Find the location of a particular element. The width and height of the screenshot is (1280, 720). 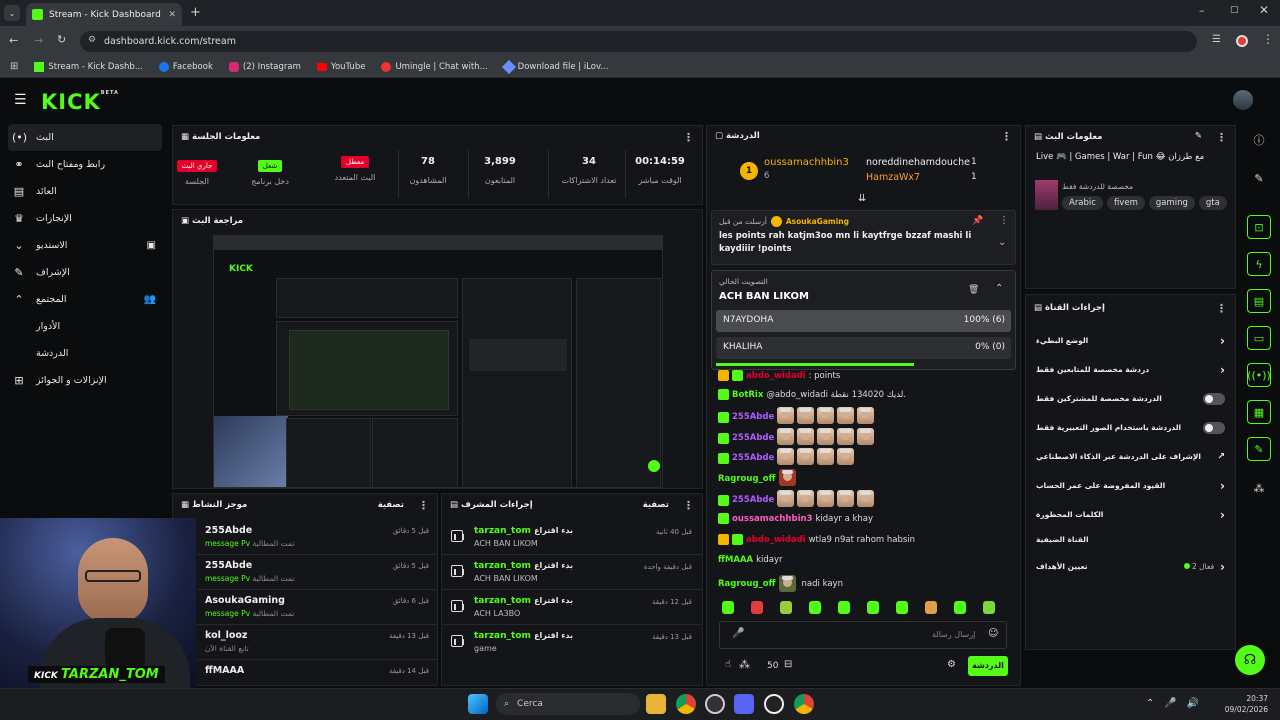

forward-icon: → is located at coordinates (38, 40).